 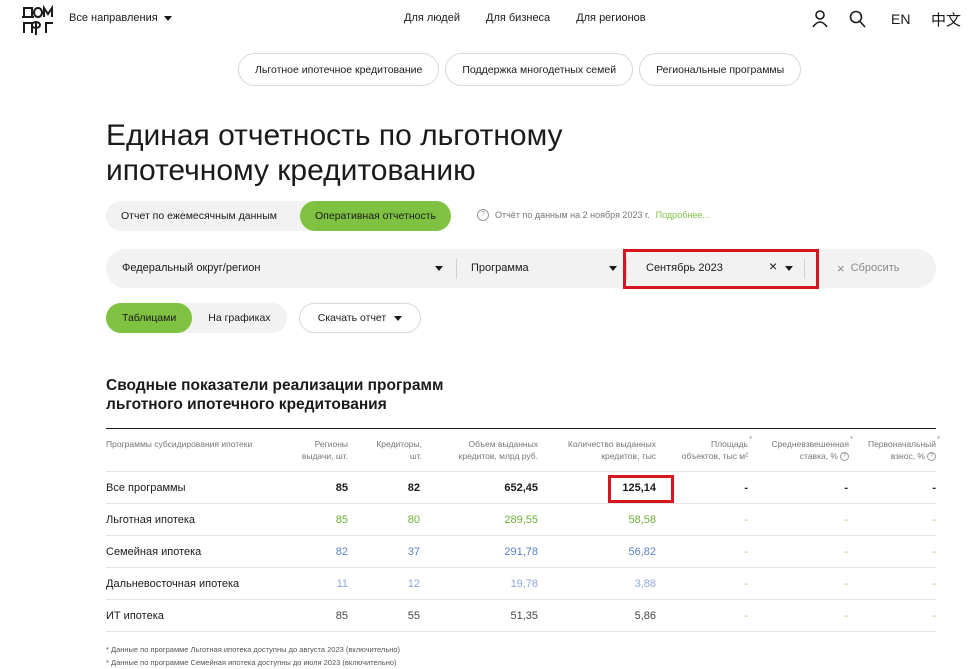 I want to click on download-report-button: Скачать отчет, so click(x=360, y=318).